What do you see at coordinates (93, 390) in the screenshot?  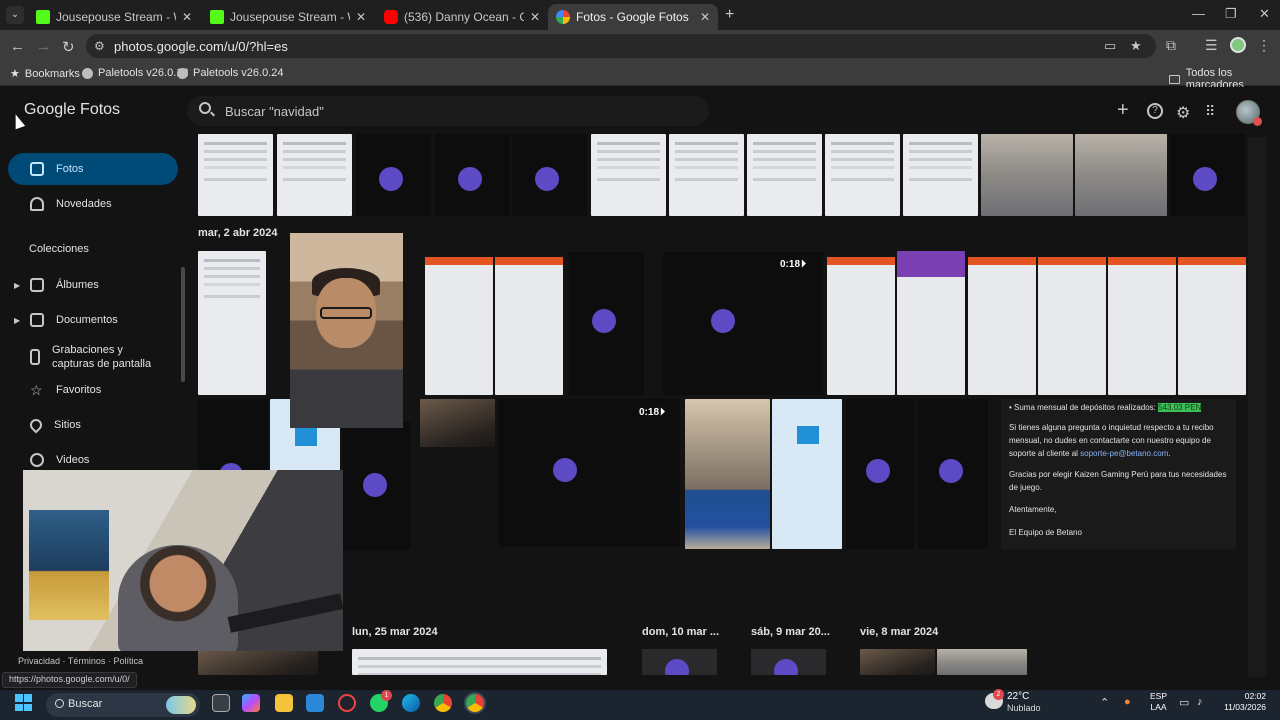 I see `sidebar-item-favorites: ☆ Favoritos` at bounding box center [93, 390].